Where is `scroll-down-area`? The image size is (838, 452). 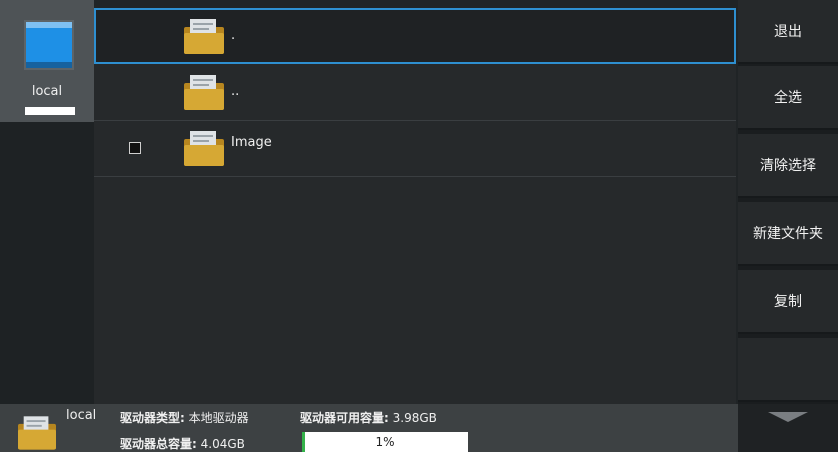 scroll-down-area is located at coordinates (788, 428).